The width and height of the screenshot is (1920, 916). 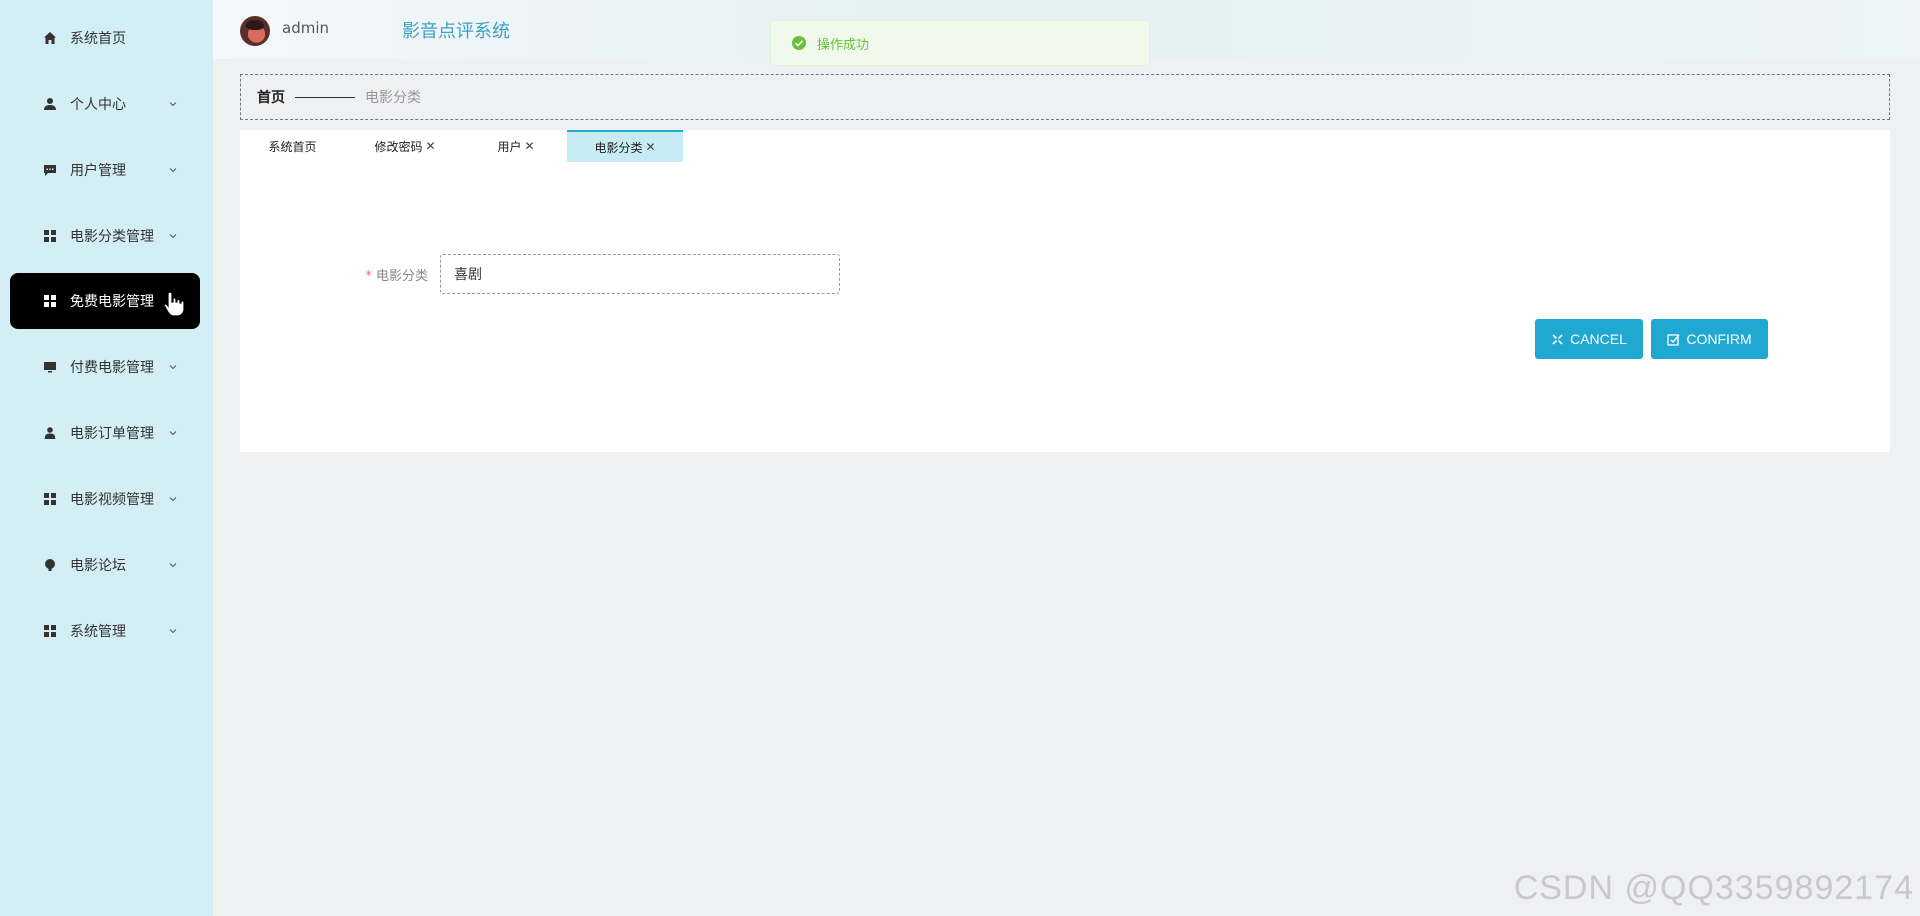 I want to click on tab-label: 系统首页, so click(x=292, y=146).